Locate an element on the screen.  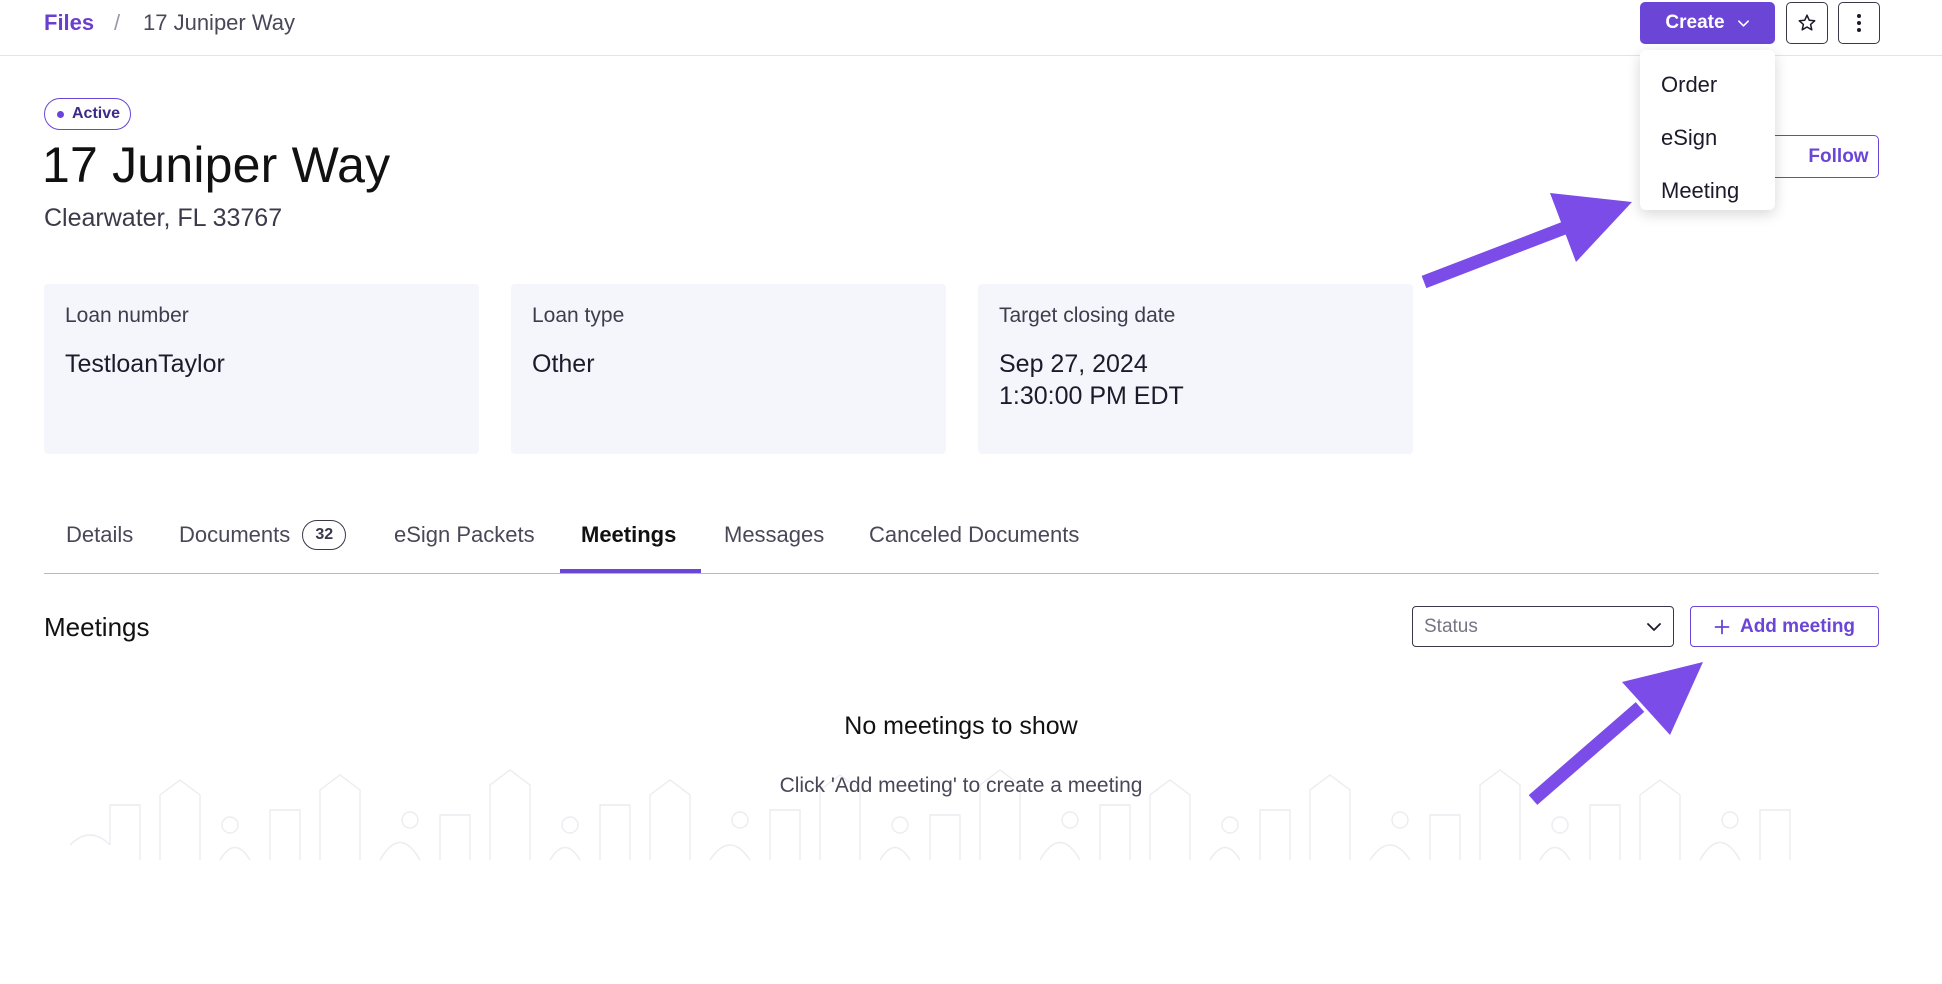
top-bar: Files / 17 Juniper Way Create is located at coordinates (971, 28).